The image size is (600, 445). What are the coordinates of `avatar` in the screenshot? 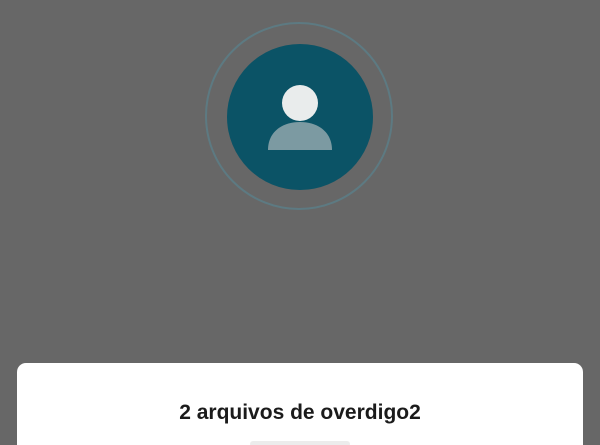 It's located at (300, 117).